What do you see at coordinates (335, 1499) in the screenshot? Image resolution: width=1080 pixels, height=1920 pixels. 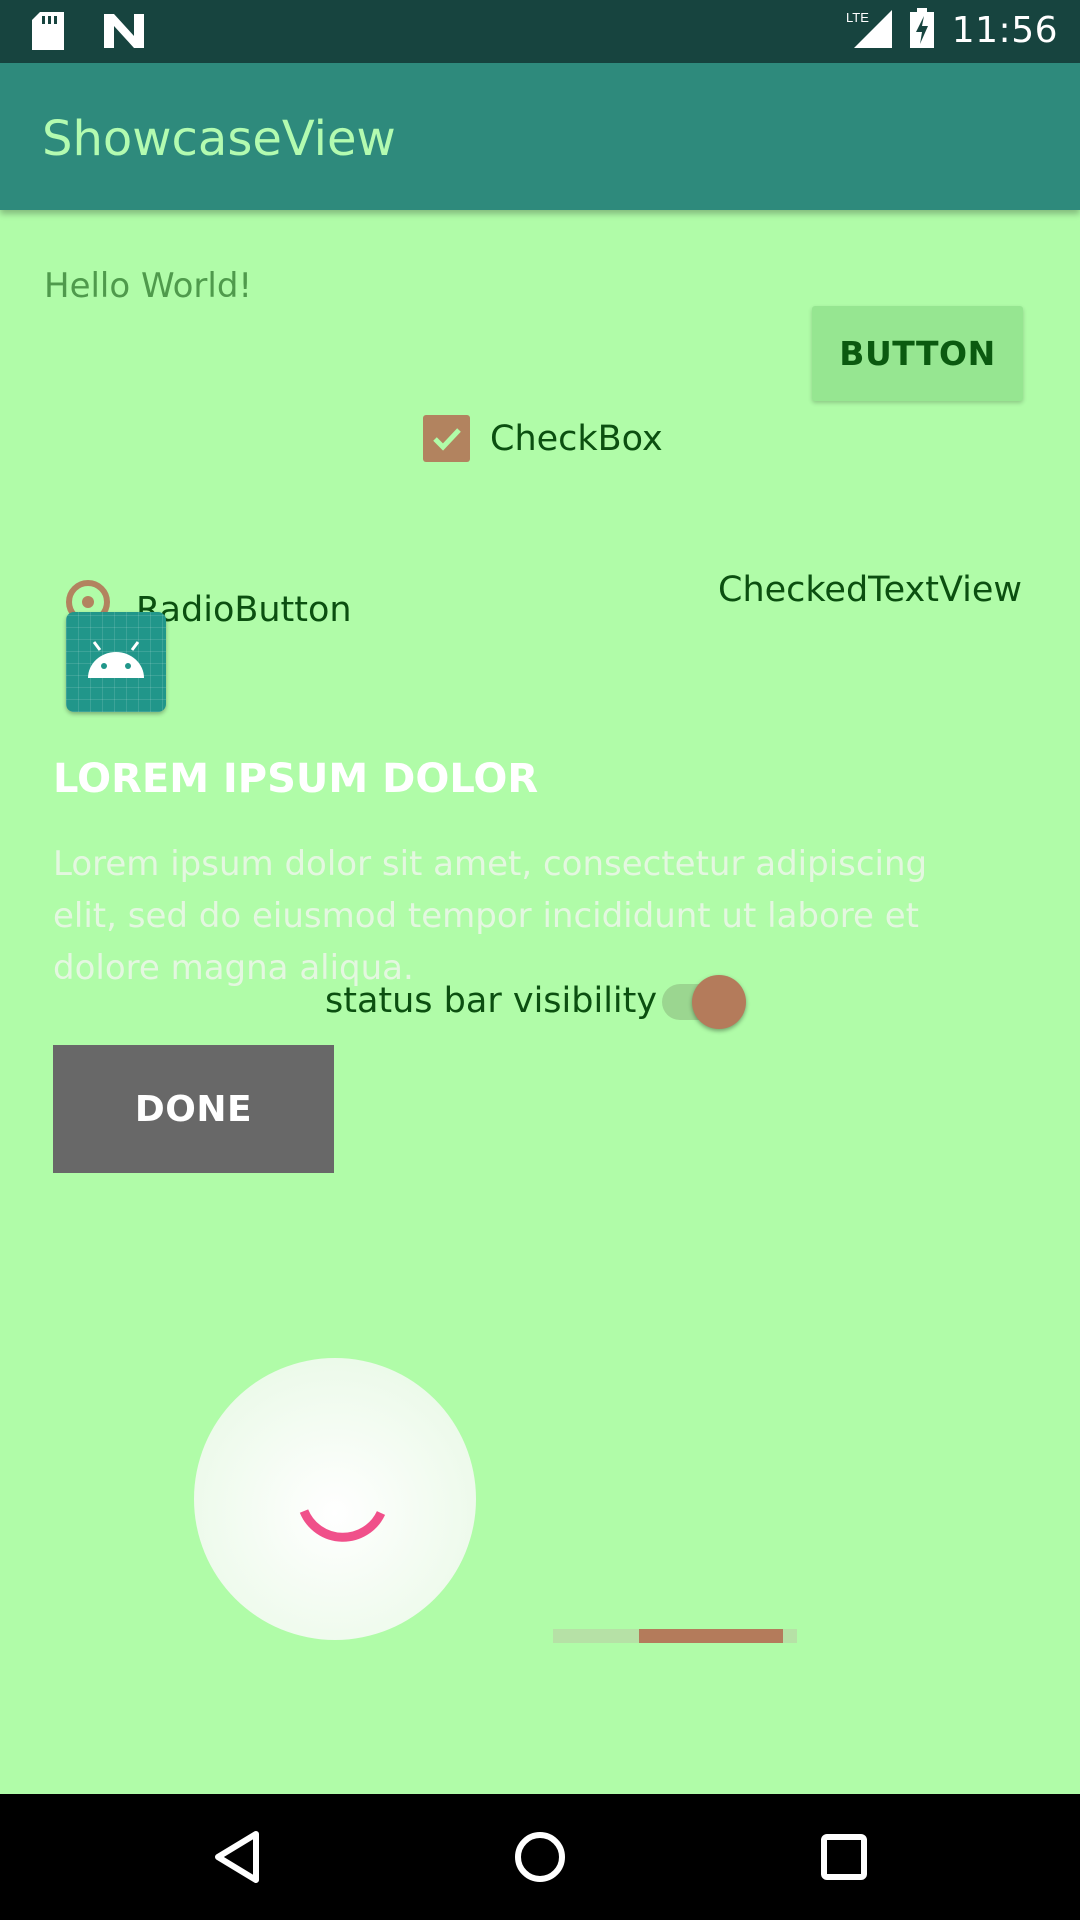 I see `progress-spinner` at bounding box center [335, 1499].